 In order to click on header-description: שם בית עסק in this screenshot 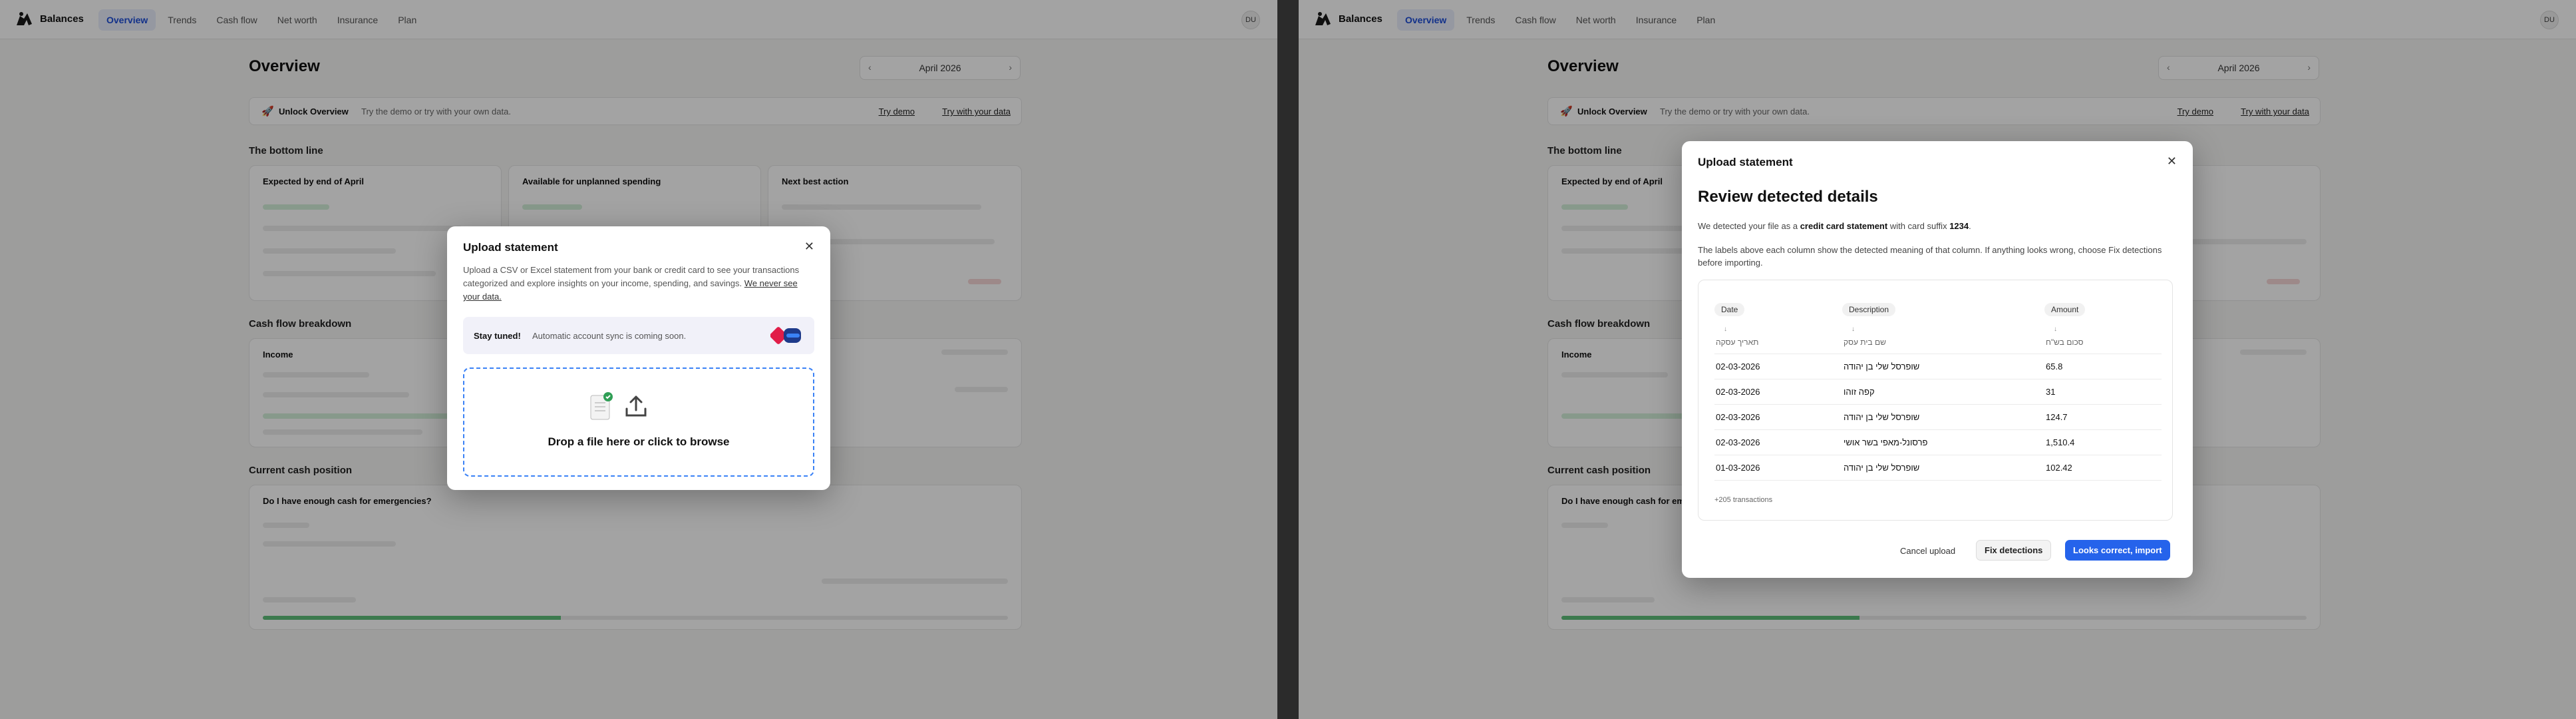, I will do `click(1865, 342)`.